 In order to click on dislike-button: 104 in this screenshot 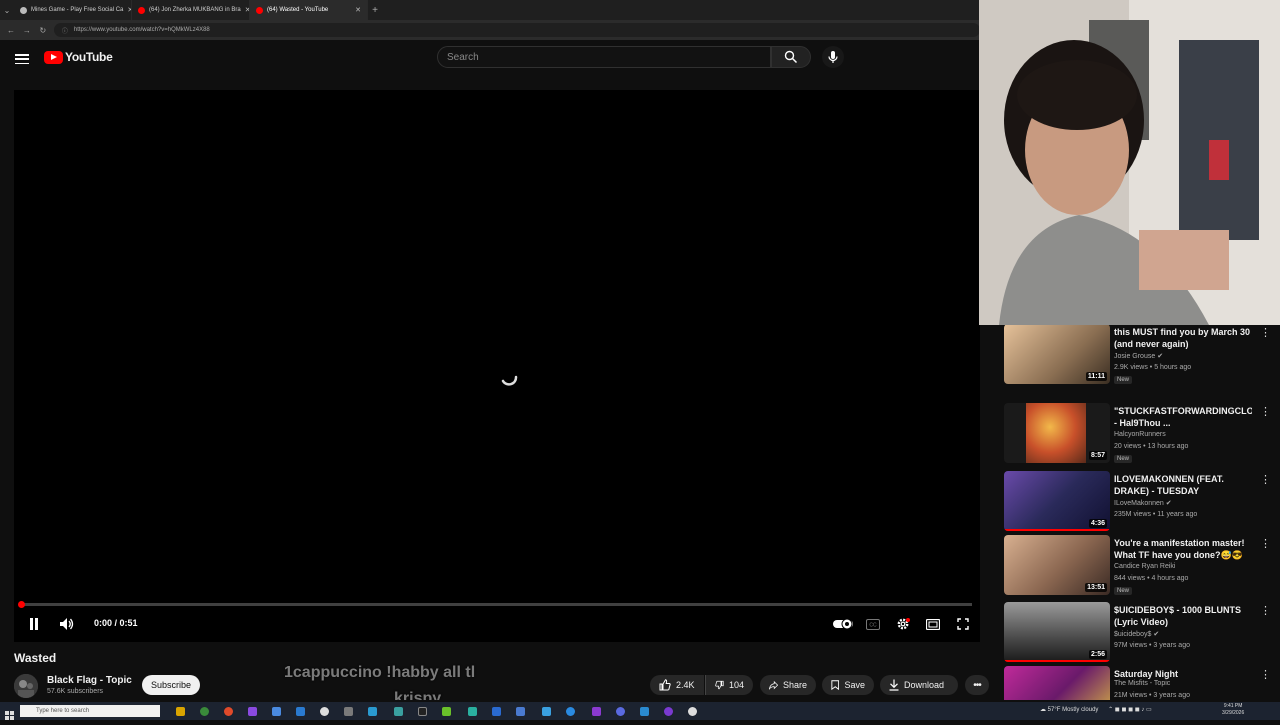, I will do `click(729, 685)`.